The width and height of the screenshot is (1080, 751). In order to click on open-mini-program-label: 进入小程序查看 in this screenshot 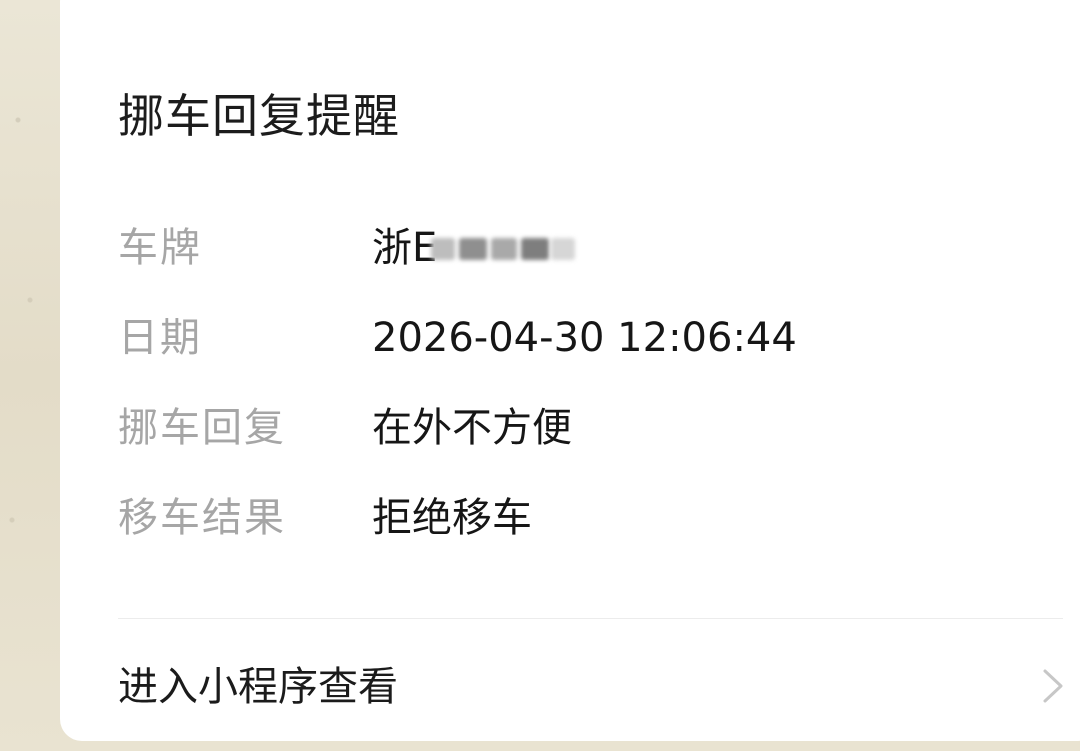, I will do `click(258, 687)`.